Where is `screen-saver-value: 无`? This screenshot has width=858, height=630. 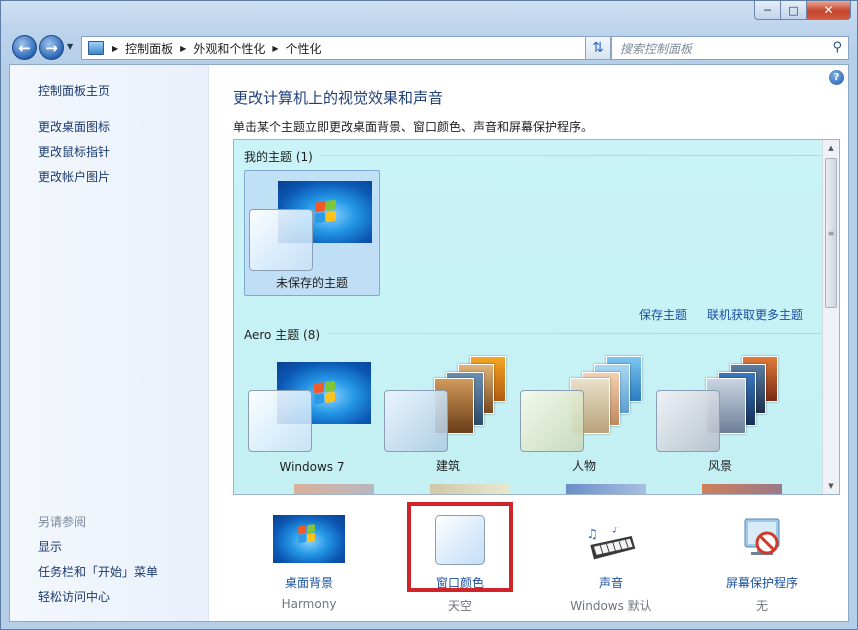 screen-saver-value: 无 is located at coordinates (761, 606).